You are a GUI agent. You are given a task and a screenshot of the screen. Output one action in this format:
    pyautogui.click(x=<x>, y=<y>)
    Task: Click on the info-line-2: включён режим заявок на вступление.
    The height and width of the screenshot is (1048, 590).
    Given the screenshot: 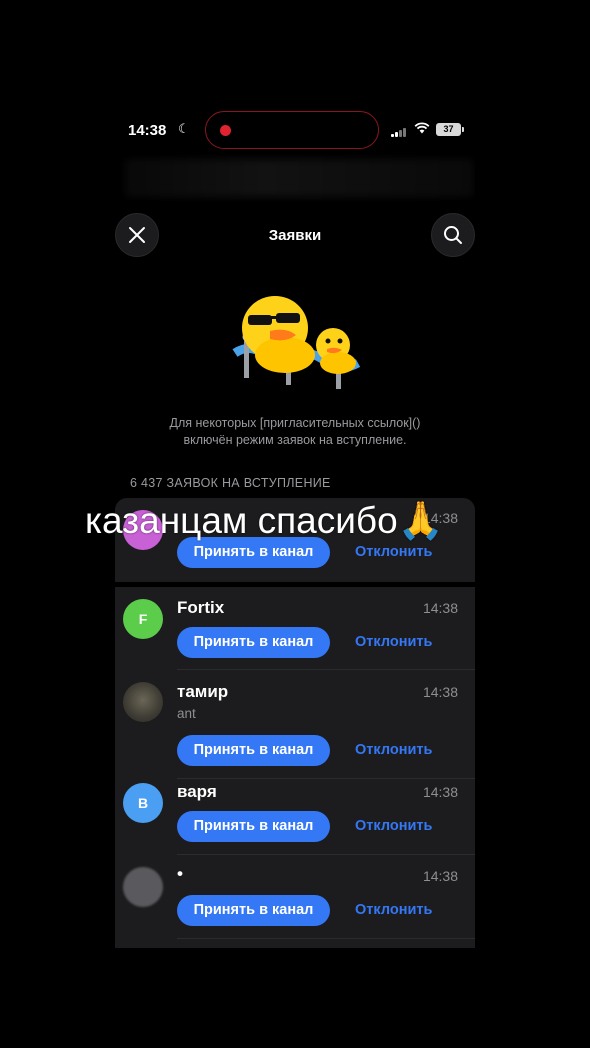 What is the action you would take?
    pyautogui.click(x=295, y=440)
    